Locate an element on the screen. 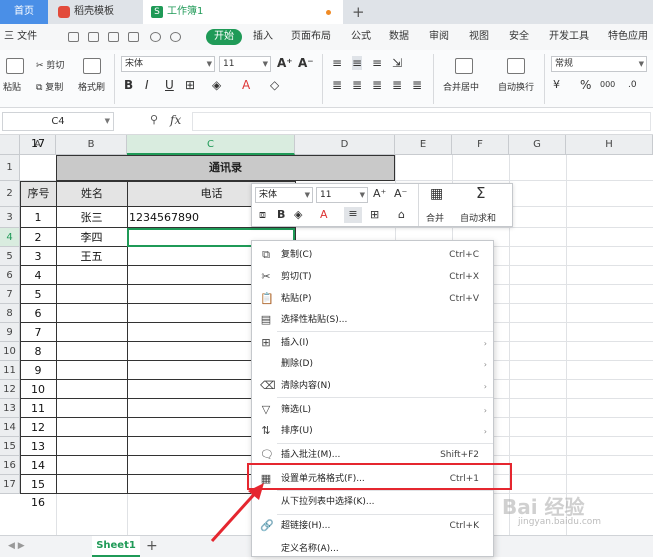 The height and width of the screenshot is (560, 653). annotation-arrow-icon is located at coordinates (237, 513).